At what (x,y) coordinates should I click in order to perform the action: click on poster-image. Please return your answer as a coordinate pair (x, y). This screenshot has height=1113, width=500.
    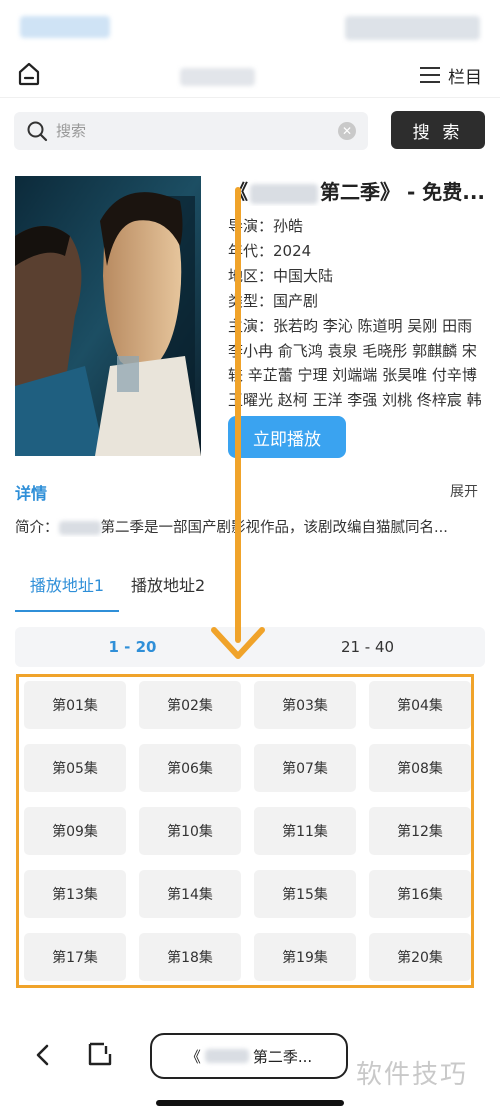
    Looking at the image, I should click on (108, 316).